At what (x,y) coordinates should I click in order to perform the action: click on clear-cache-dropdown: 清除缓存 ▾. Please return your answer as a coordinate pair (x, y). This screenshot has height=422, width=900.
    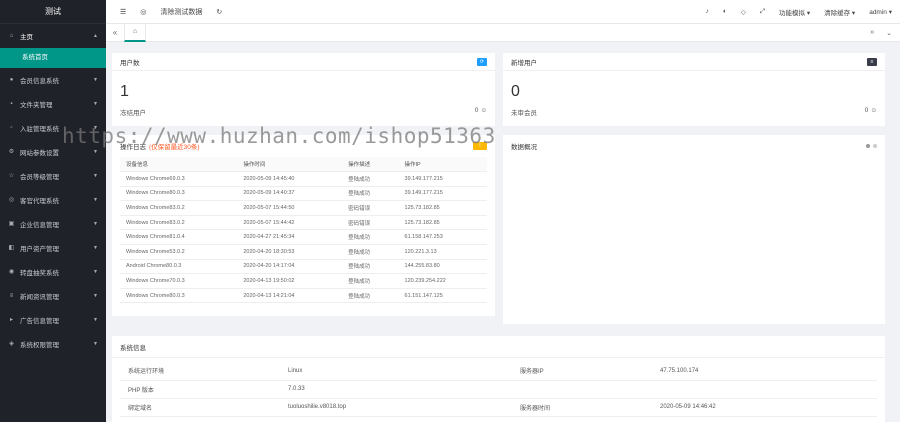
    Looking at the image, I should click on (839, 12).